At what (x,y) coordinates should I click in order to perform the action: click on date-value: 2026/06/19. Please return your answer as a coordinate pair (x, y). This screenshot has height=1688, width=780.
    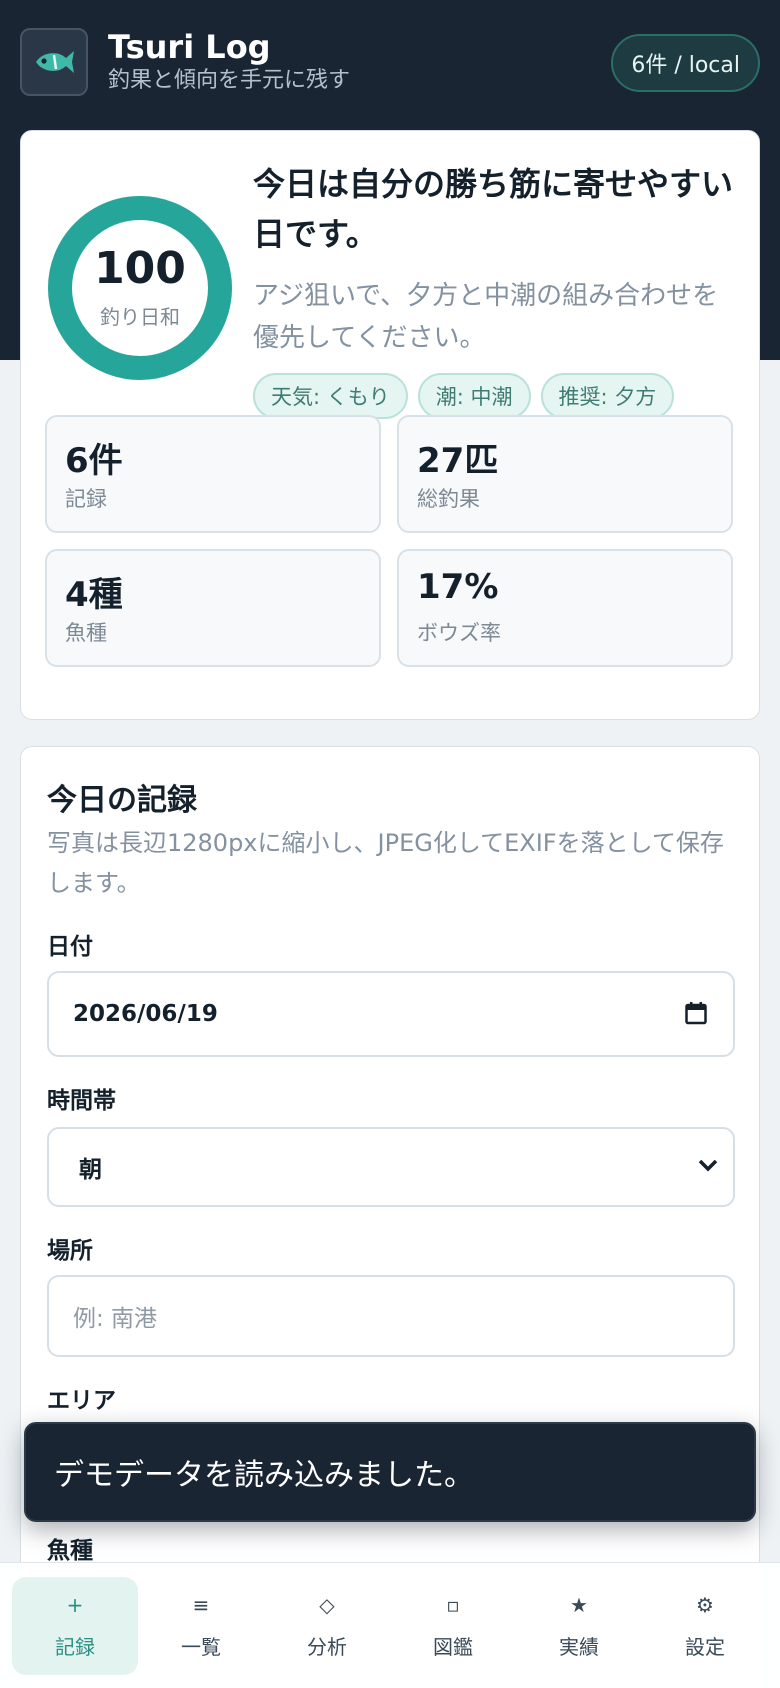
    Looking at the image, I should click on (145, 1014).